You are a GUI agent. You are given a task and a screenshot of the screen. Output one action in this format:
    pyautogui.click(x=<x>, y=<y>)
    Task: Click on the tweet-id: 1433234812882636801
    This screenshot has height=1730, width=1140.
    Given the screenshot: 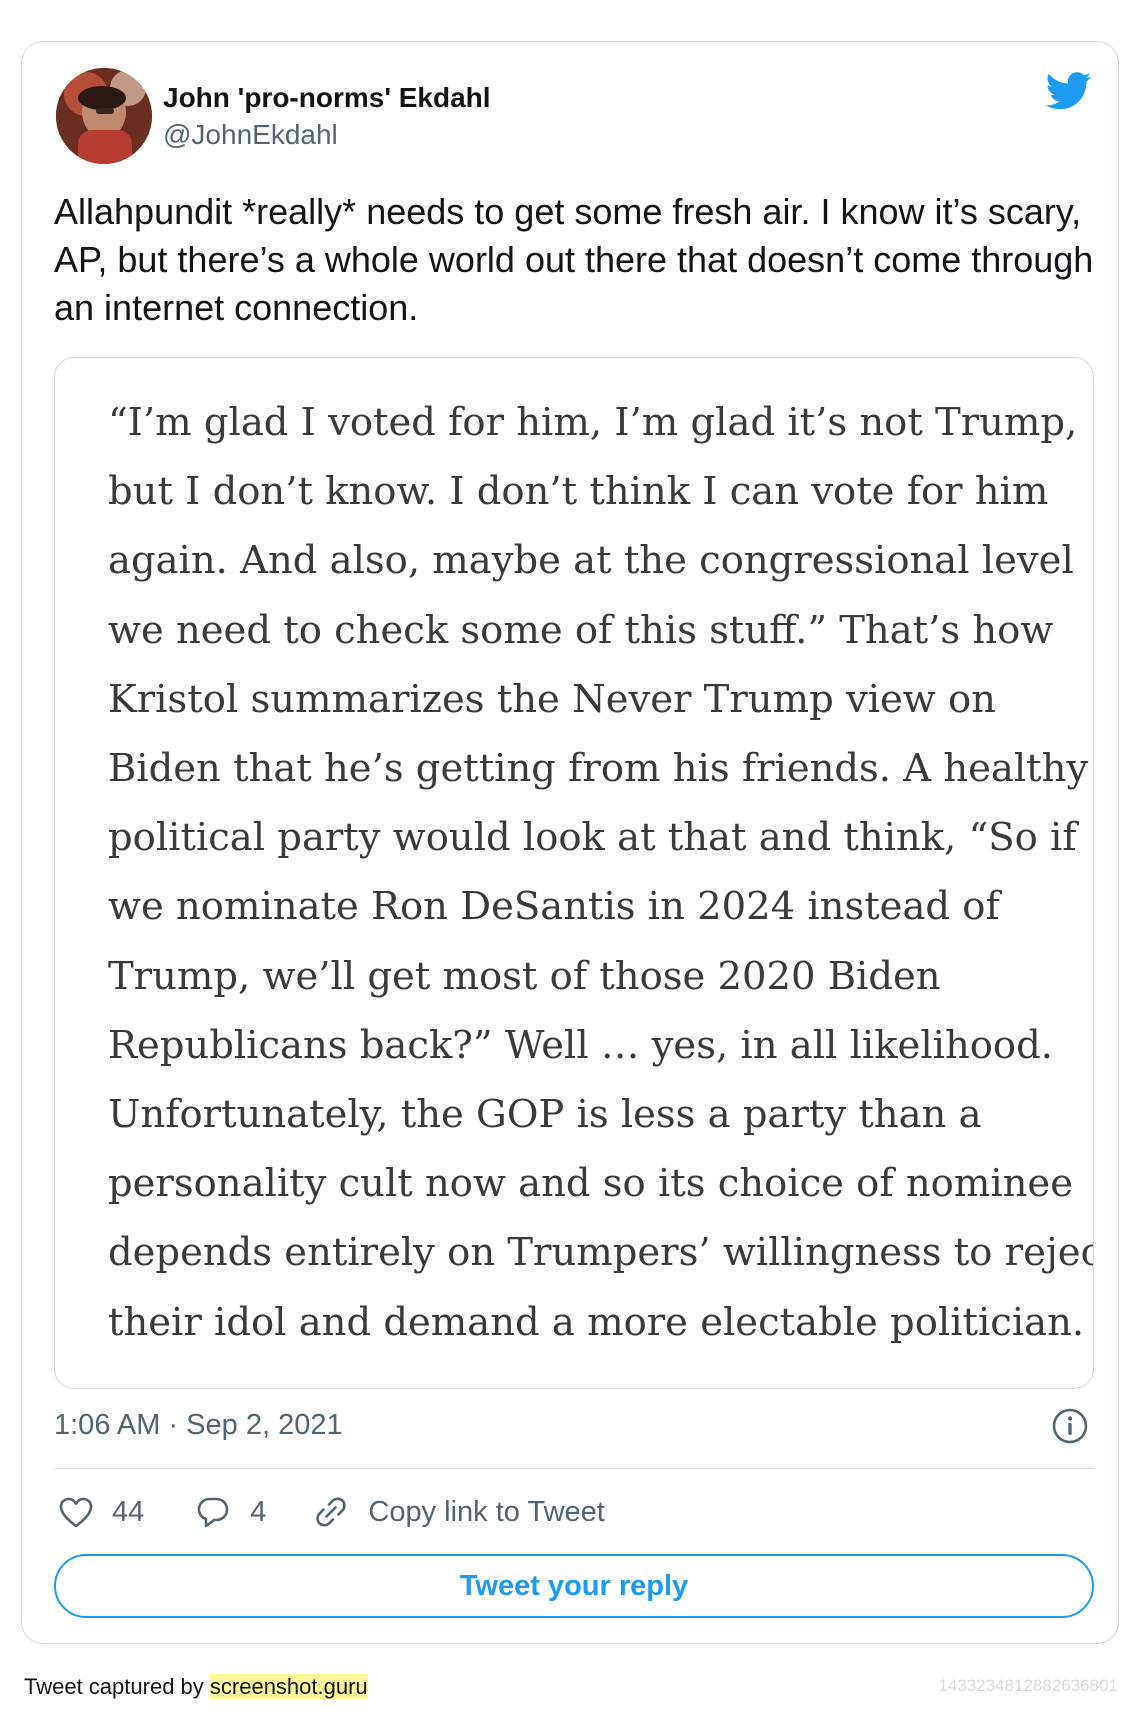 What is the action you would take?
    pyautogui.click(x=1028, y=1685)
    